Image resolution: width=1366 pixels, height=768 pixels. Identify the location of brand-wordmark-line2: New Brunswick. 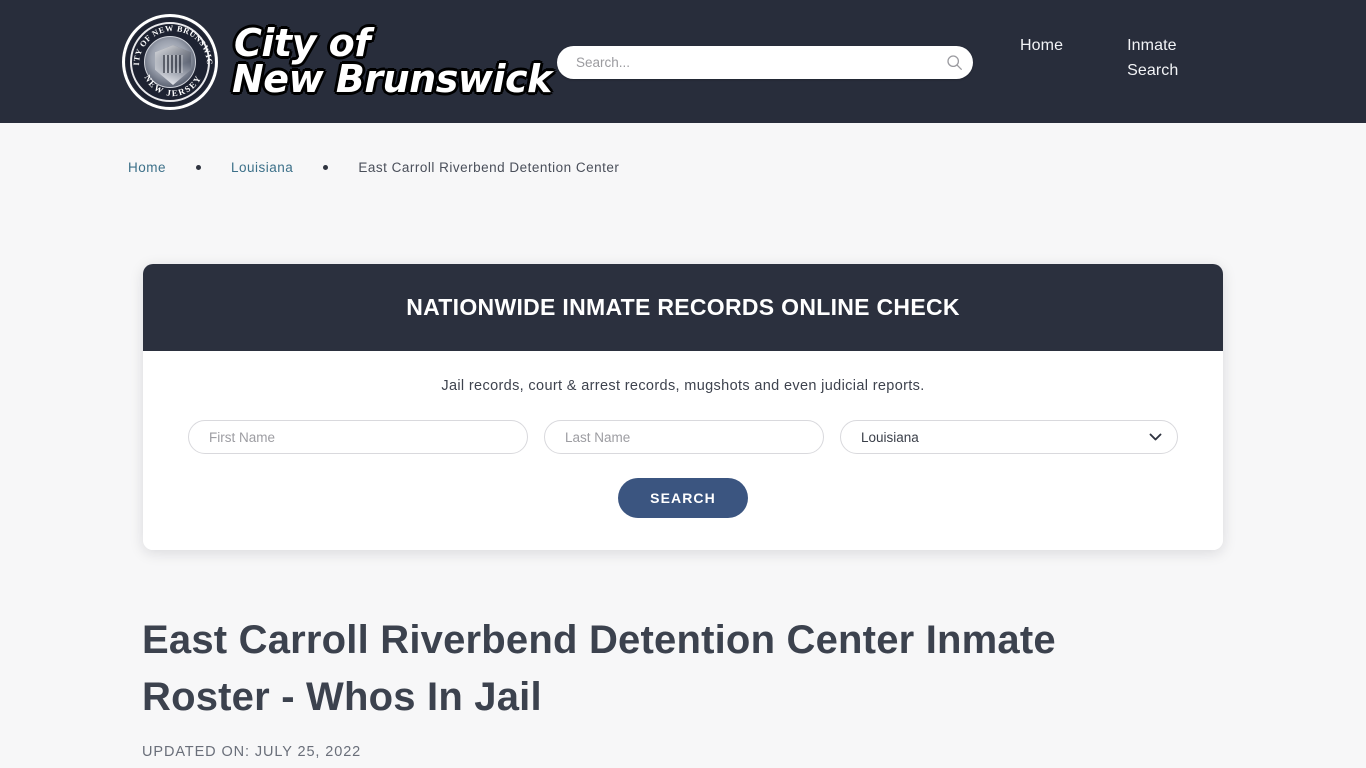
(392, 79).